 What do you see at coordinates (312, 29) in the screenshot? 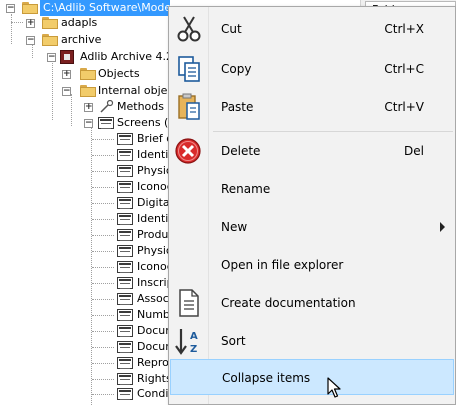
I see `menu-item-cut: Cut Ctrl+X` at bounding box center [312, 29].